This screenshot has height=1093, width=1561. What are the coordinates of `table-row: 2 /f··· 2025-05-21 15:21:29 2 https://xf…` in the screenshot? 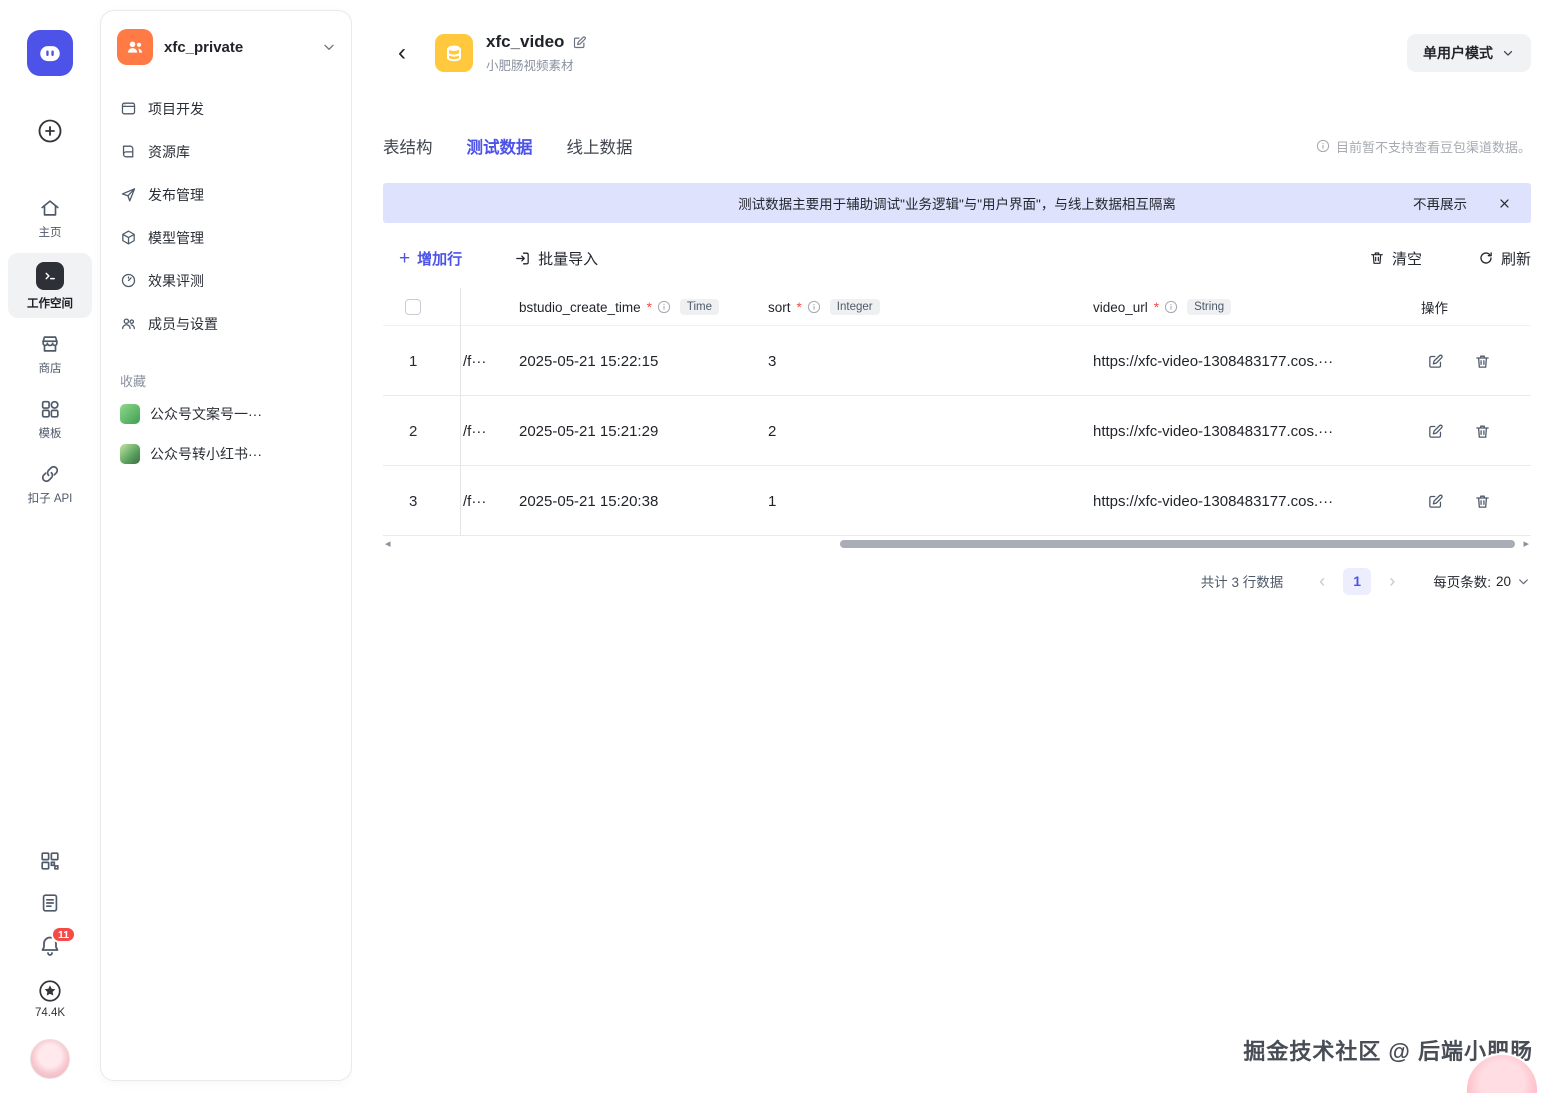 It's located at (957, 431).